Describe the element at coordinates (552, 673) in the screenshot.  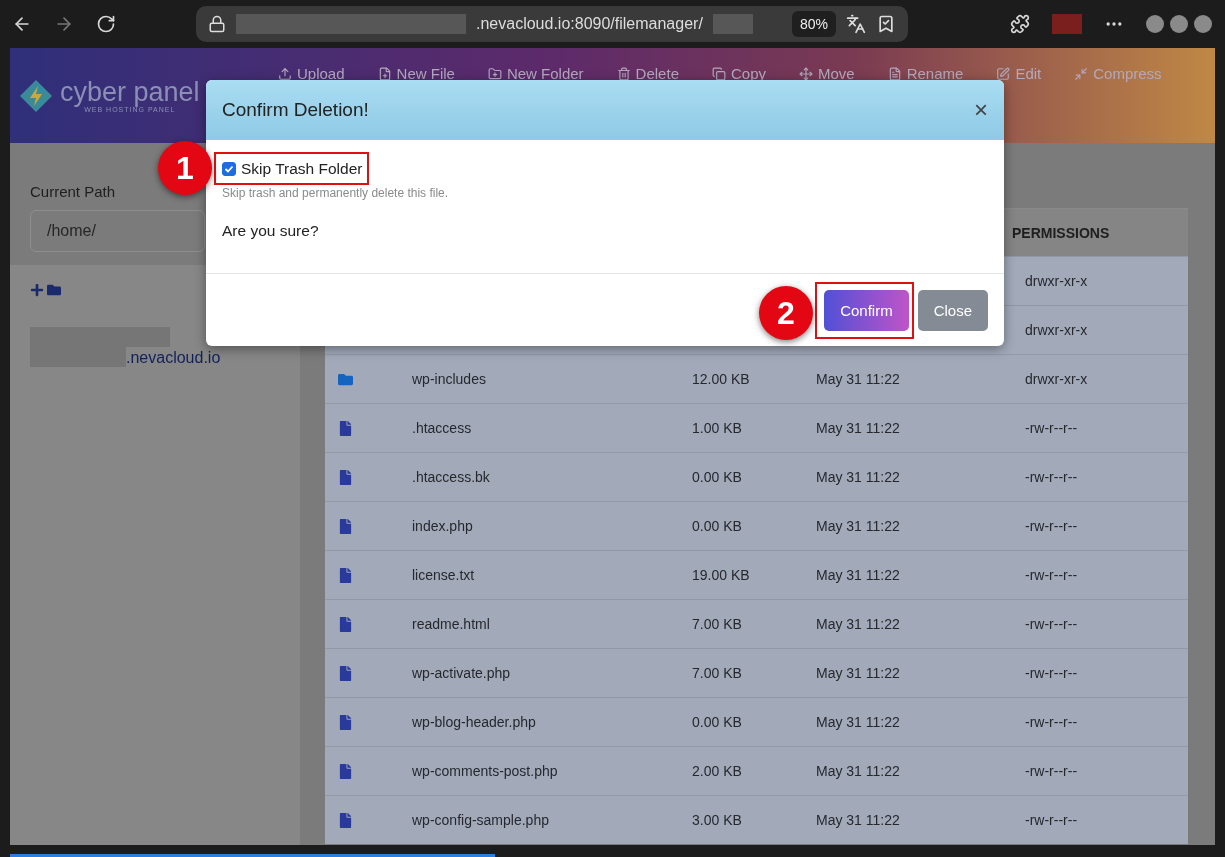
I see `file-name: wp-activate.php` at that location.